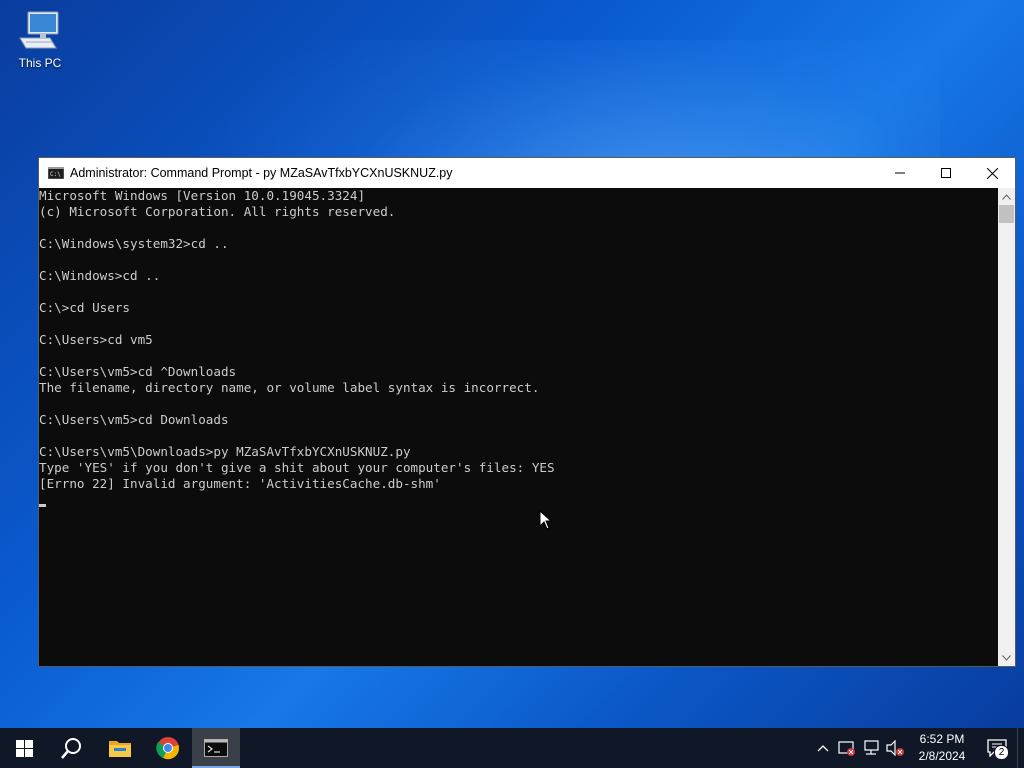 Image resolution: width=1024 pixels, height=768 pixels. Describe the element at coordinates (1006, 214) in the screenshot. I see `scroll-thumb` at that location.